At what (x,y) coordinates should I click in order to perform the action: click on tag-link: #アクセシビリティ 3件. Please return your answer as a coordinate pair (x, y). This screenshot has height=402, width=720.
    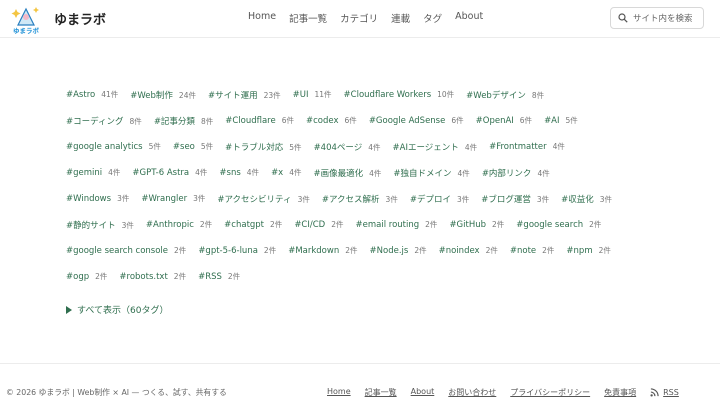
    Looking at the image, I should click on (263, 199).